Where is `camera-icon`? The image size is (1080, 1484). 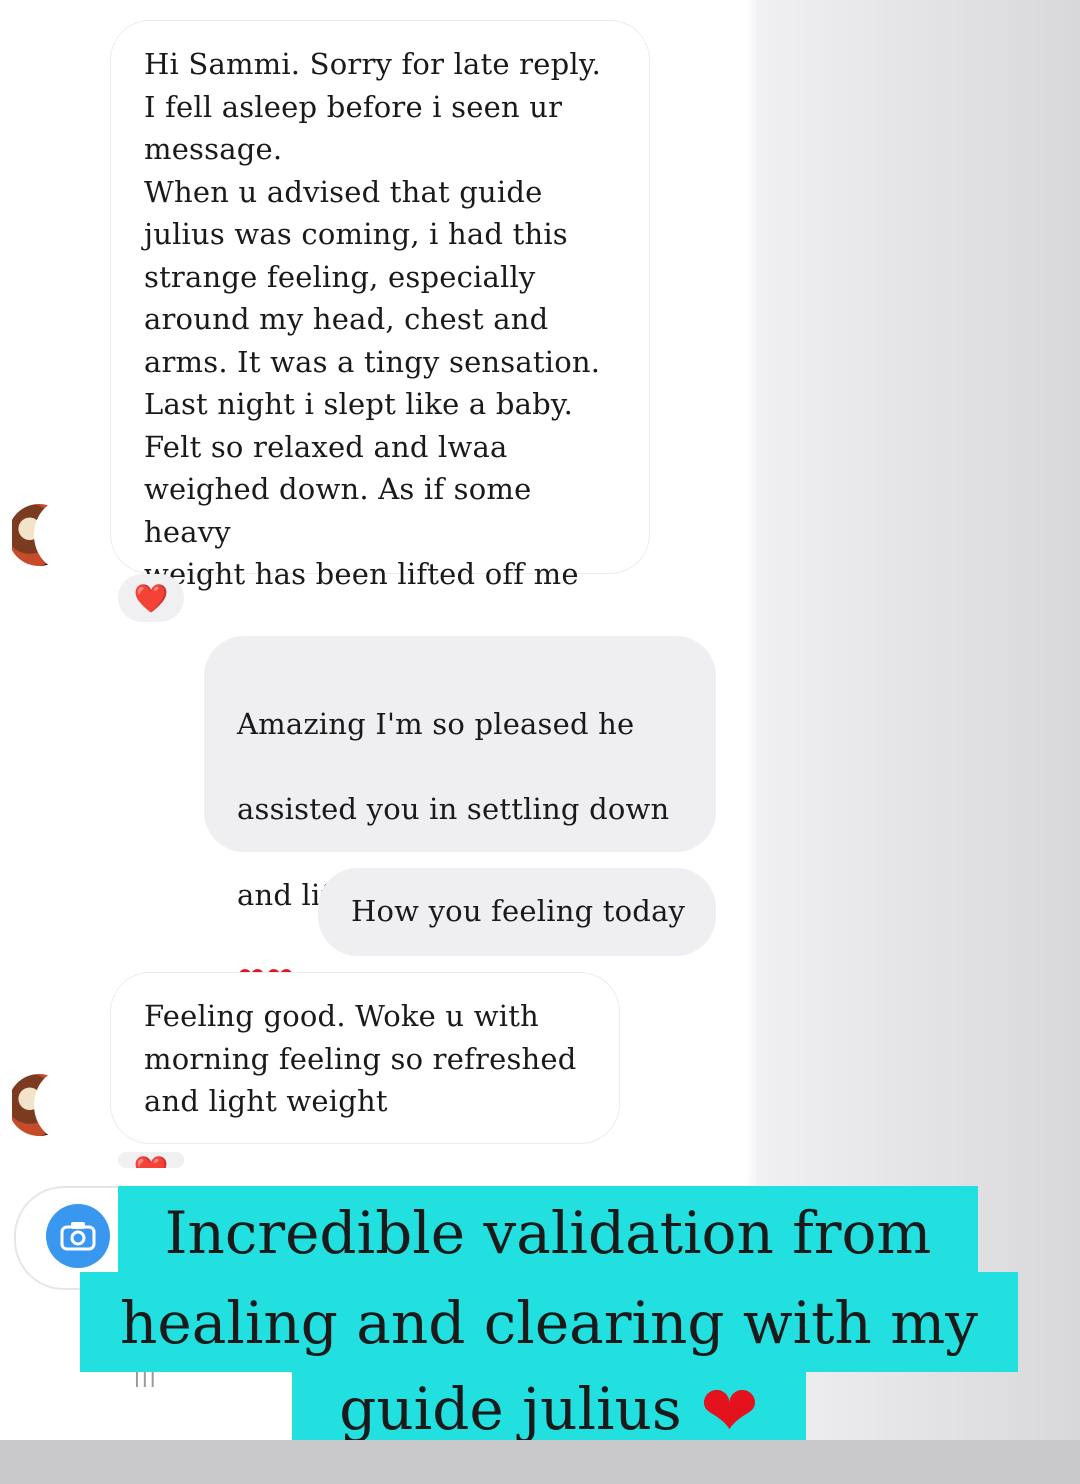 camera-icon is located at coordinates (78, 1236).